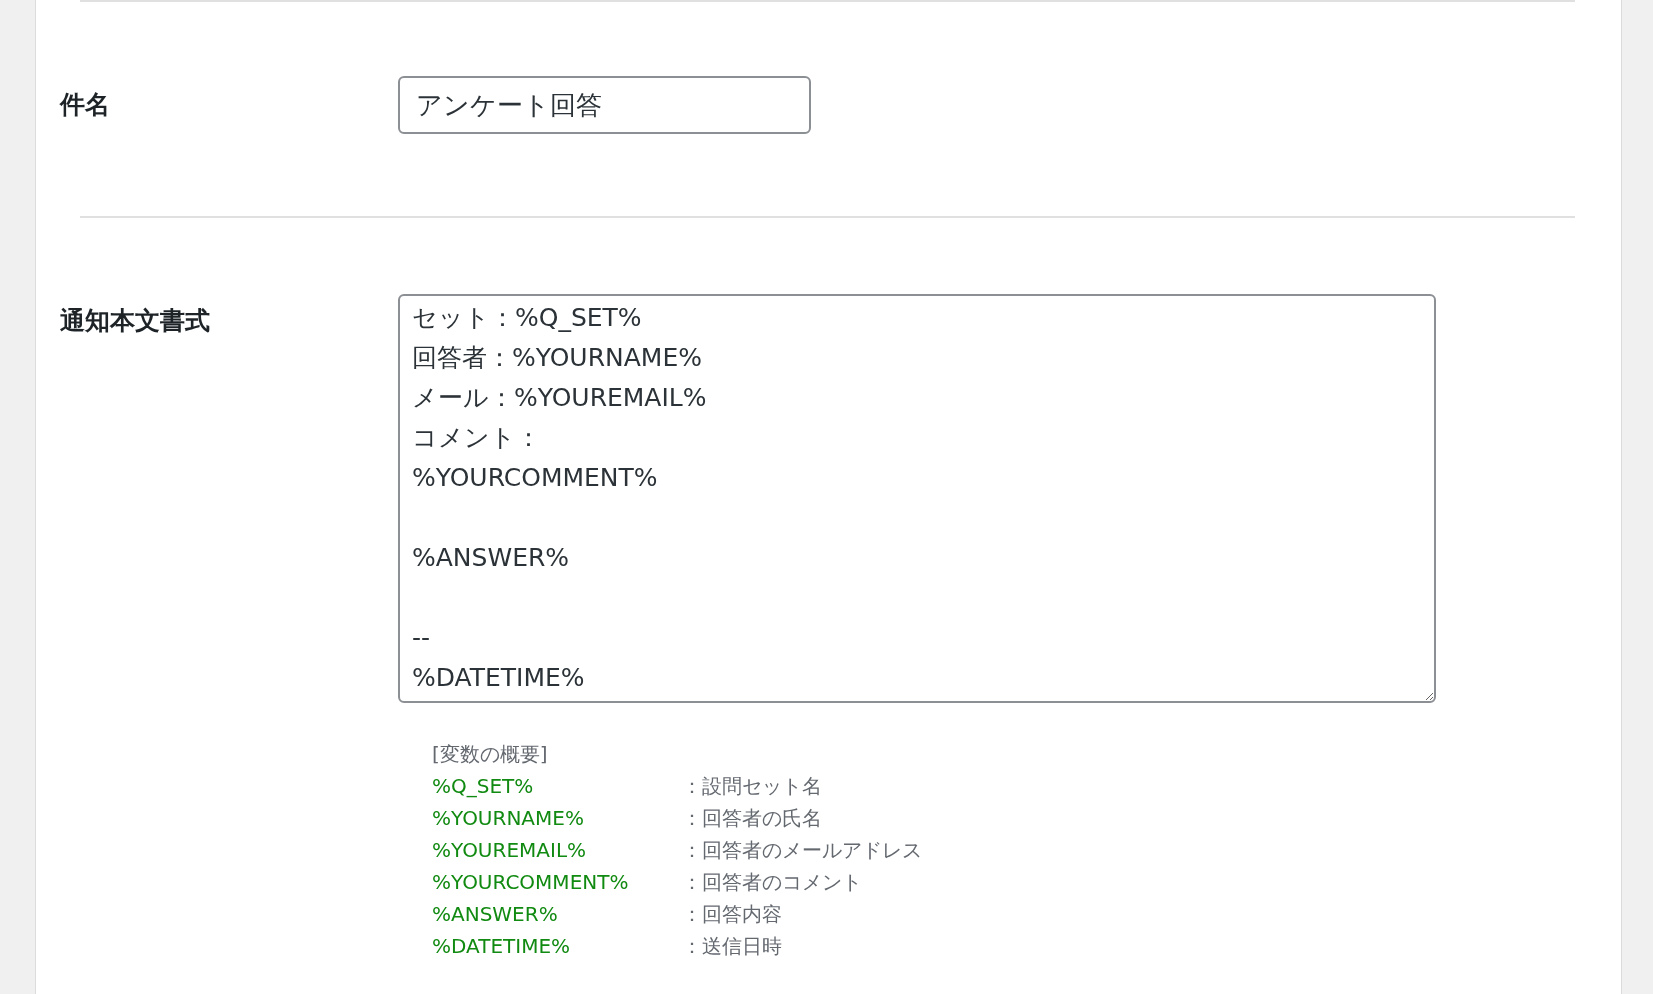 This screenshot has height=994, width=1653. I want to click on variable-name: %YOUREMAIL%, so click(510, 850).